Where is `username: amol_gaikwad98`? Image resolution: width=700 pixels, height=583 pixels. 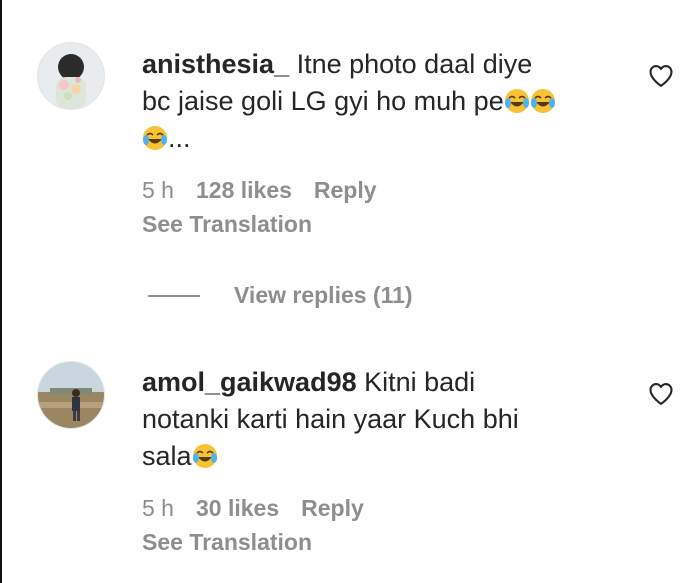 username: amol_gaikwad98 is located at coordinates (249, 382).